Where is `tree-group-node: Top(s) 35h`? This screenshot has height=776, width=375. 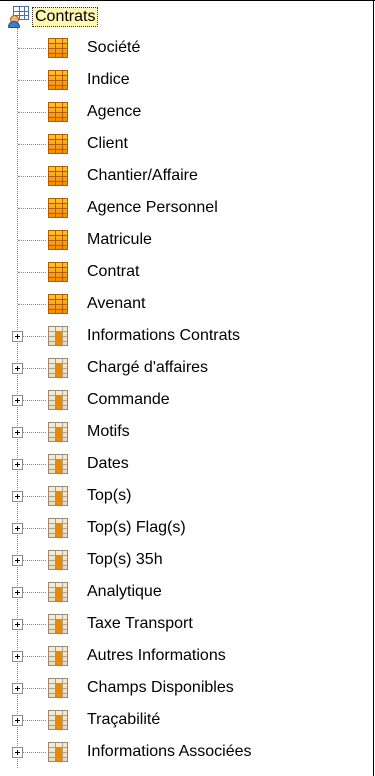
tree-group-node: Top(s) 35h is located at coordinates (186, 560).